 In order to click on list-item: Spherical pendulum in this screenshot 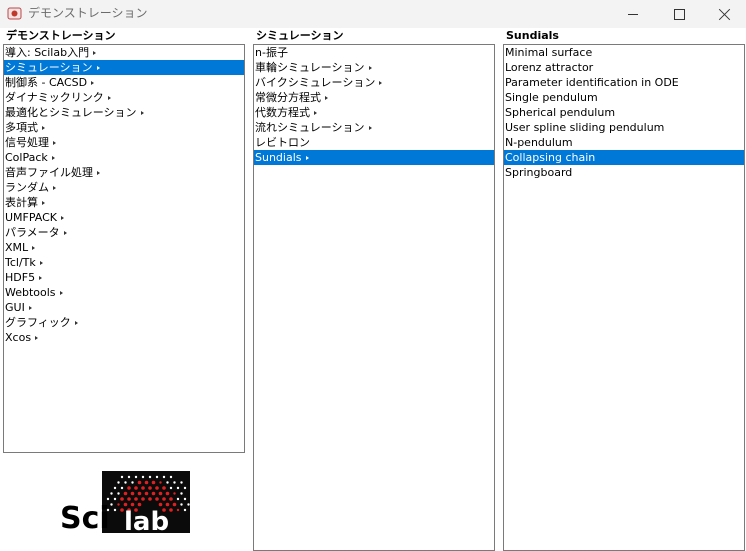, I will do `click(624, 112)`.